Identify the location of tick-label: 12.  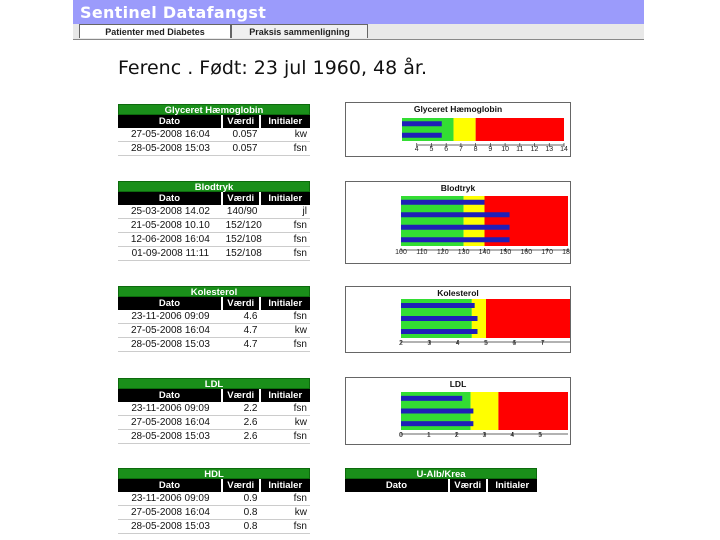
(535, 149).